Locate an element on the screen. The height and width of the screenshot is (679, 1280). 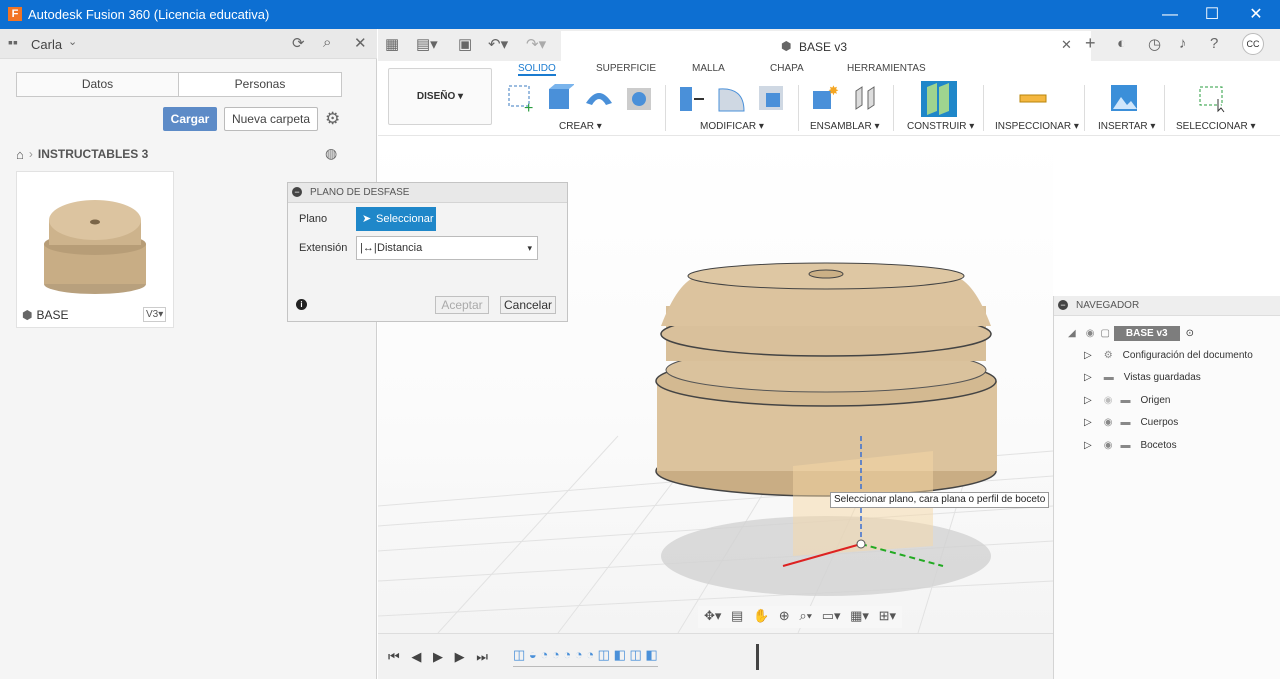
tab-malla: MALLA is located at coordinates (708, 68).